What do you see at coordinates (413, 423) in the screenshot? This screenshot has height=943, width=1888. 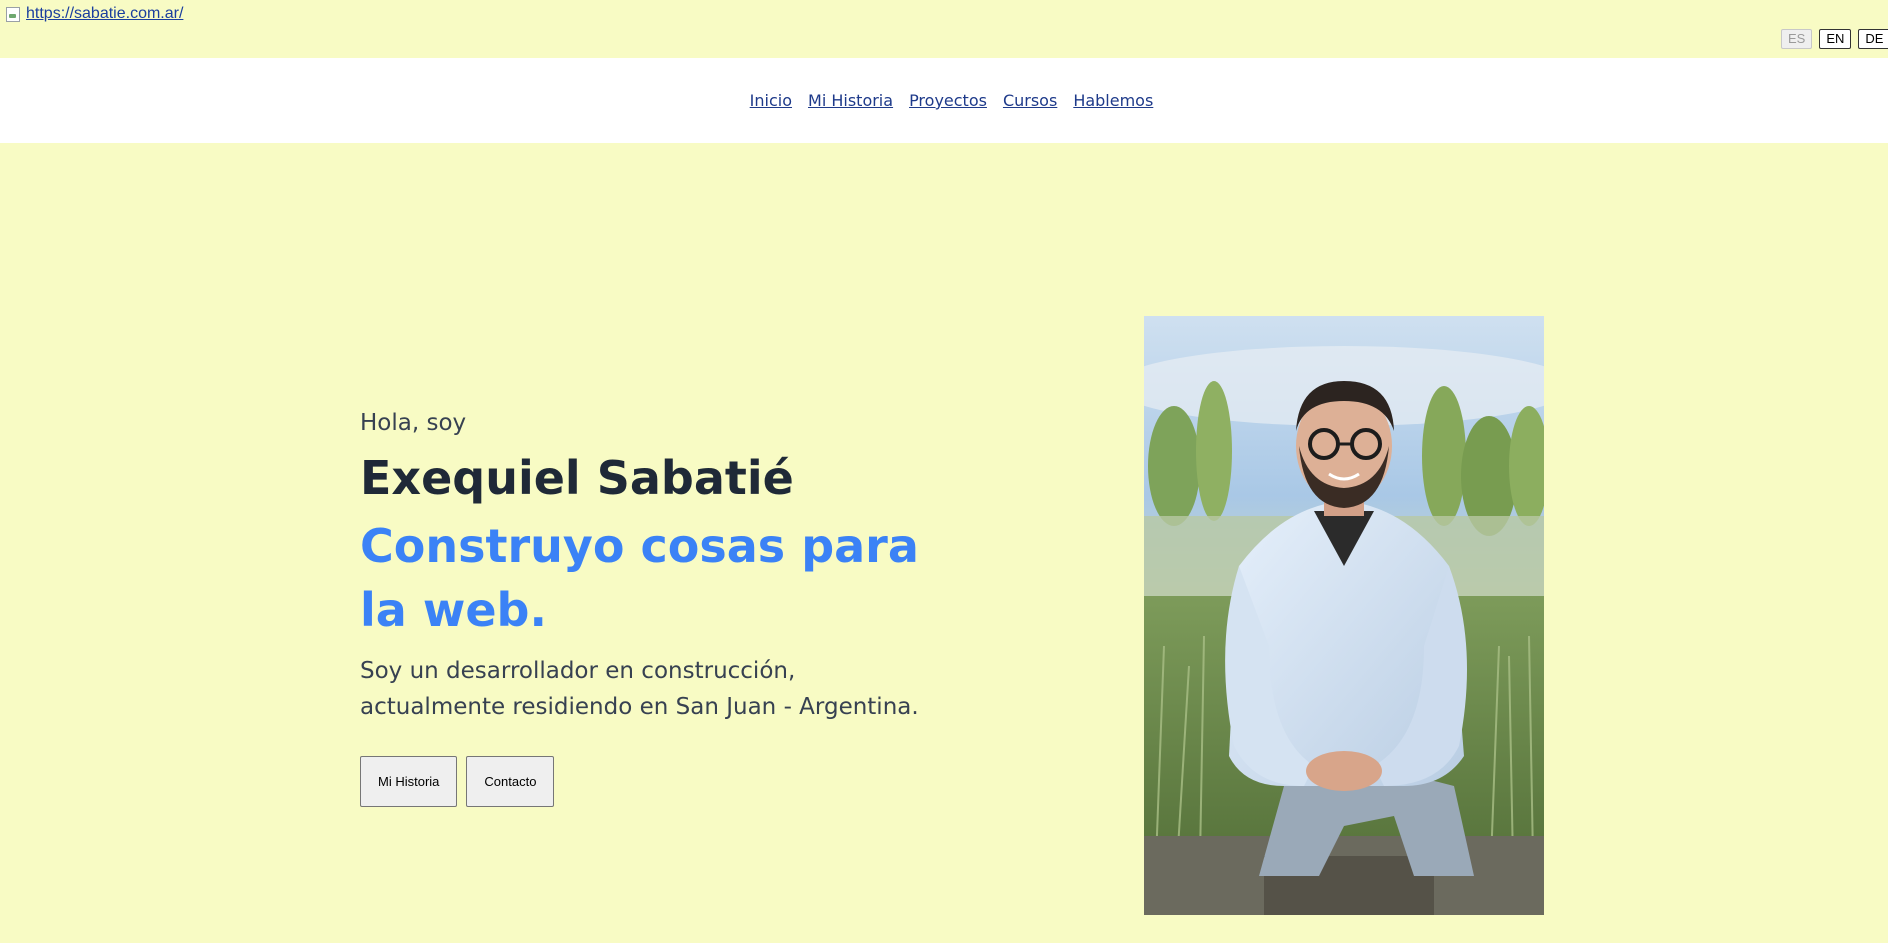 I see `hero-greeting: Hola, soy` at bounding box center [413, 423].